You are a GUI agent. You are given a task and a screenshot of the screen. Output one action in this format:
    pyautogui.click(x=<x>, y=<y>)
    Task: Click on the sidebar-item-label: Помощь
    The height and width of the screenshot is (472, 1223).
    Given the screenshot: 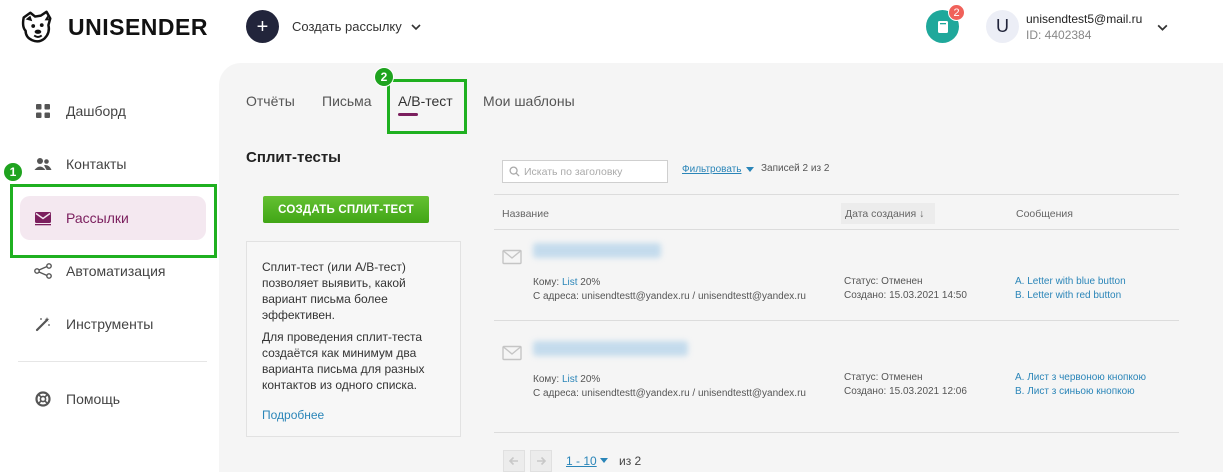 What is the action you would take?
    pyautogui.click(x=93, y=399)
    